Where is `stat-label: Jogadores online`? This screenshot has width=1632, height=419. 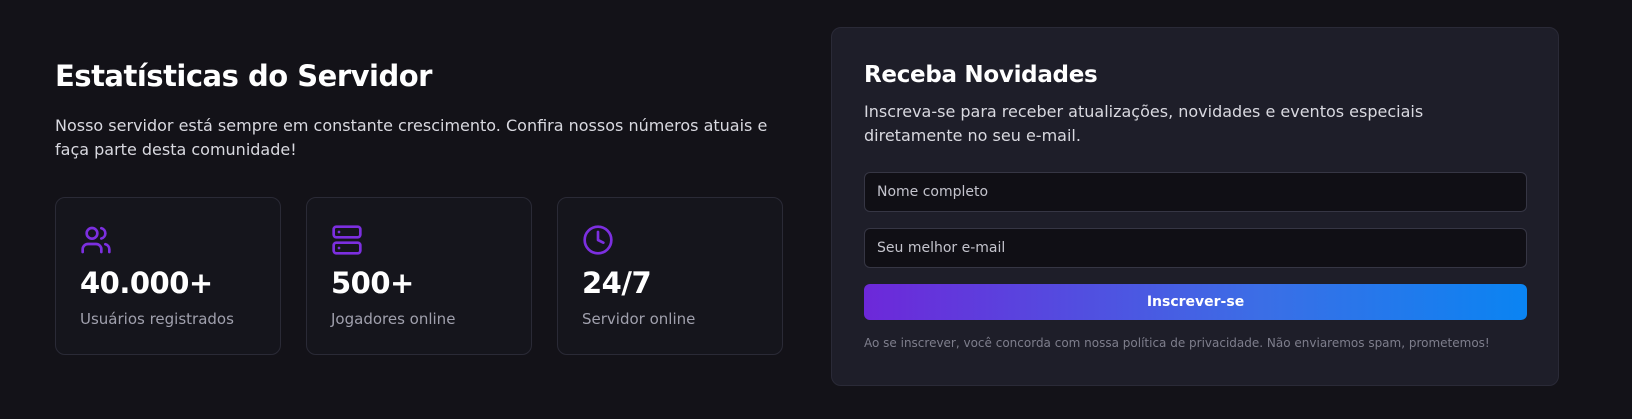 stat-label: Jogadores online is located at coordinates (393, 319).